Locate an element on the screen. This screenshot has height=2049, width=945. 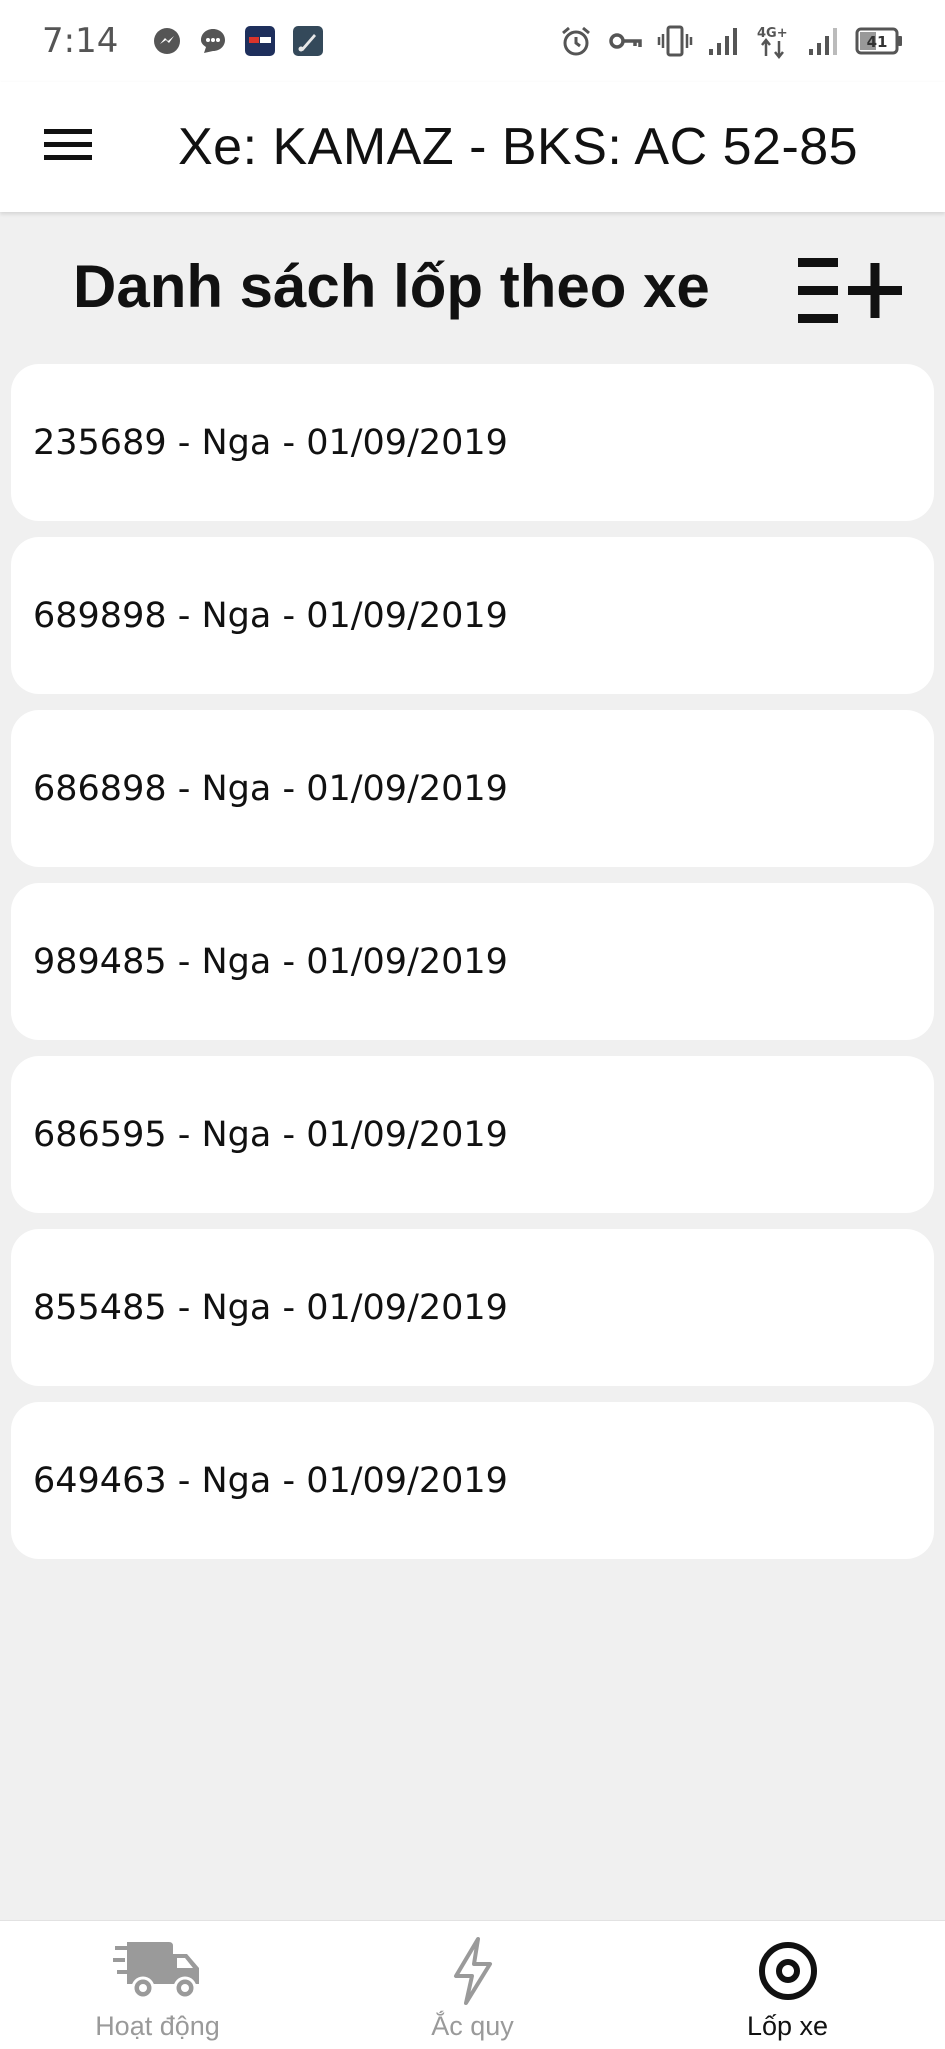
bottom-navigation: Hoạt động Ắc quy Lốp xe is located at coordinates (472, 1984).